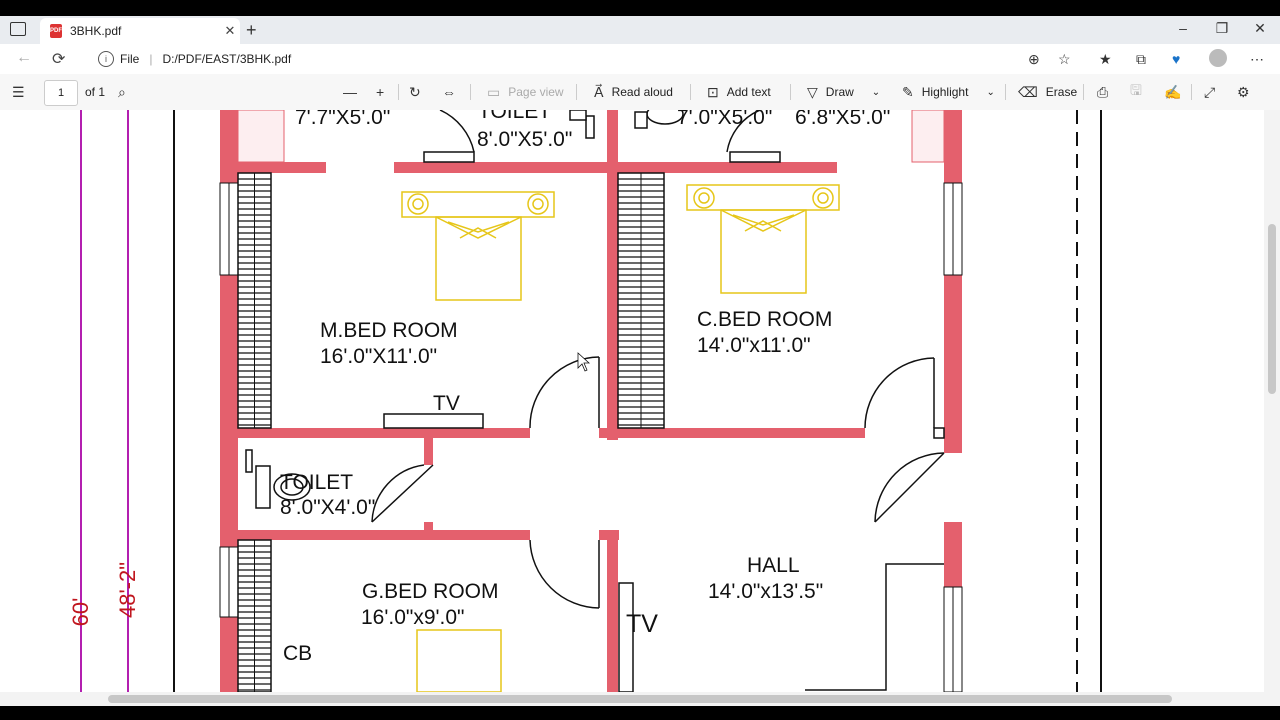 This screenshot has height=720, width=1280. Describe the element at coordinates (908, 91) in the screenshot. I see `highlight-icon: ✎` at that location.